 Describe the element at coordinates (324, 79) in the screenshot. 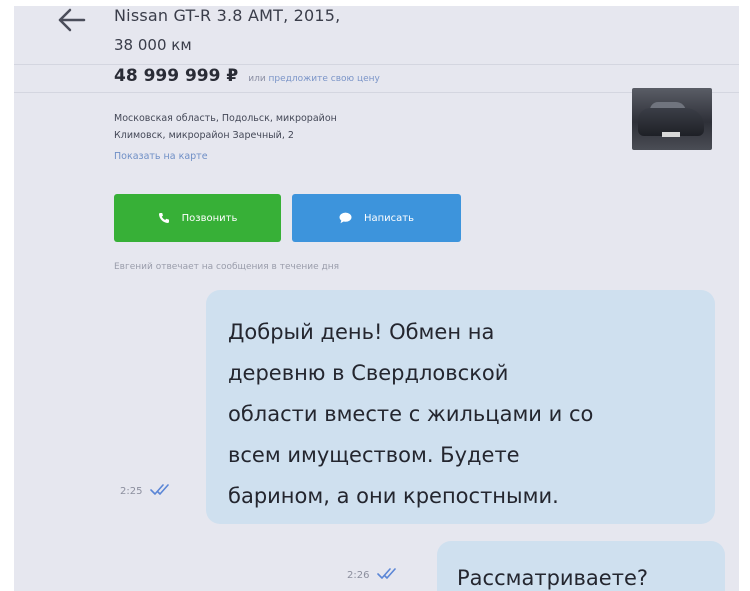

I see `offer-price-link: предложите свою цену` at that location.